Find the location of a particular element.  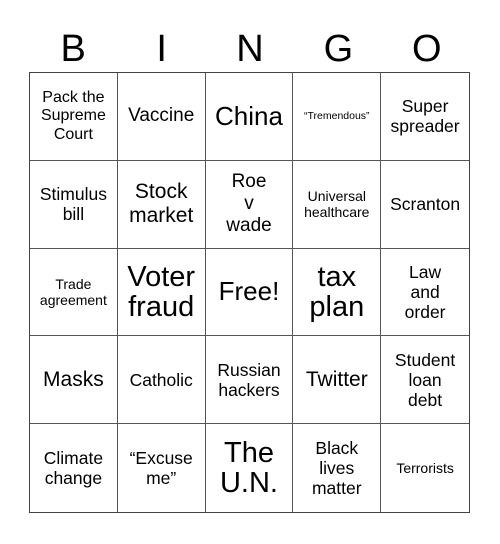

bingo-cell: Super spreader is located at coordinates (425, 117).